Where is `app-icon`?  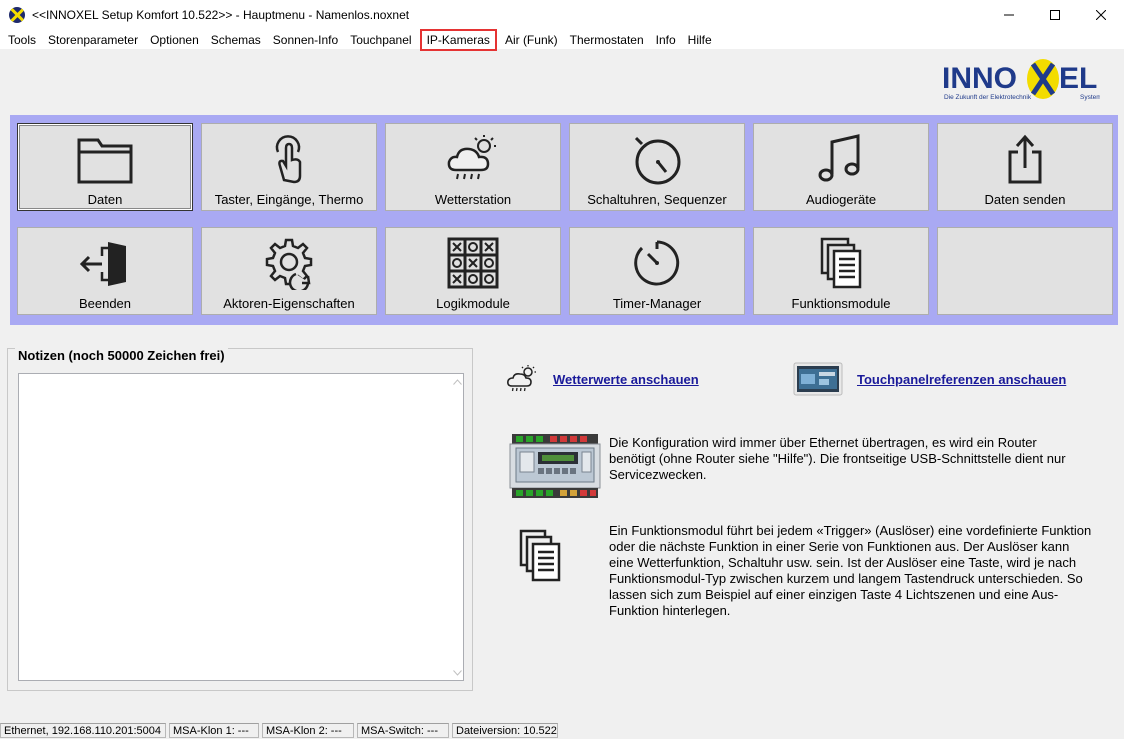
app-icon is located at coordinates (17, 15).